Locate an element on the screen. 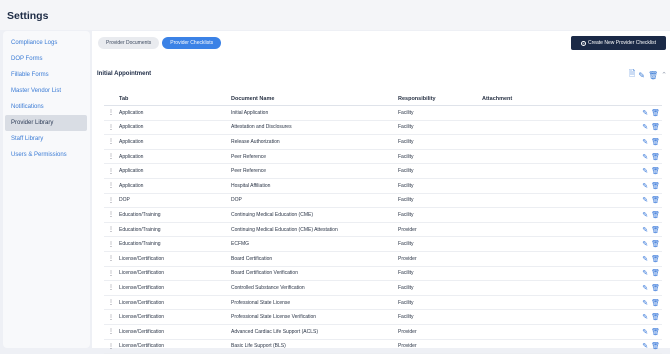 This screenshot has width=670, height=354. table-row: ⋮Education/TrainingECFMGFacility✎🗑 is located at coordinates (383, 244).